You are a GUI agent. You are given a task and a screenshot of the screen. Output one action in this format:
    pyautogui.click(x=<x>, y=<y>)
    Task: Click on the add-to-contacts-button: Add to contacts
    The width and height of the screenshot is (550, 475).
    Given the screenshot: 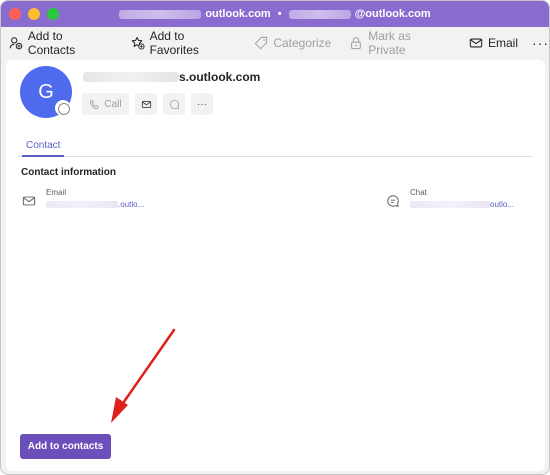 What is the action you would take?
    pyautogui.click(x=65, y=446)
    